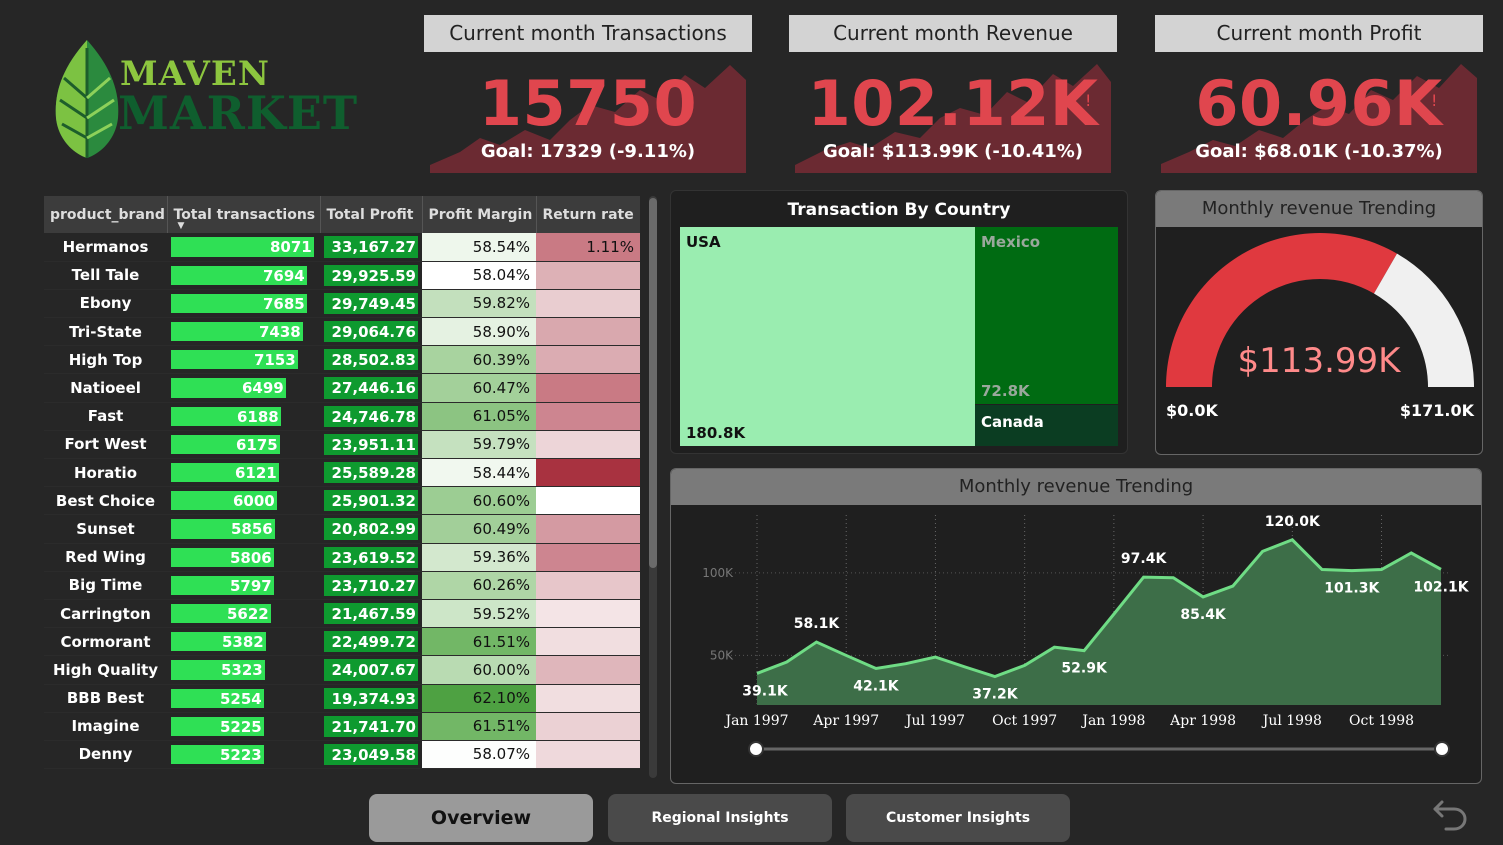 This screenshot has width=1503, height=845. Describe the element at coordinates (371, 501) in the screenshot. I see `cell-profit: 25,901.32` at that location.